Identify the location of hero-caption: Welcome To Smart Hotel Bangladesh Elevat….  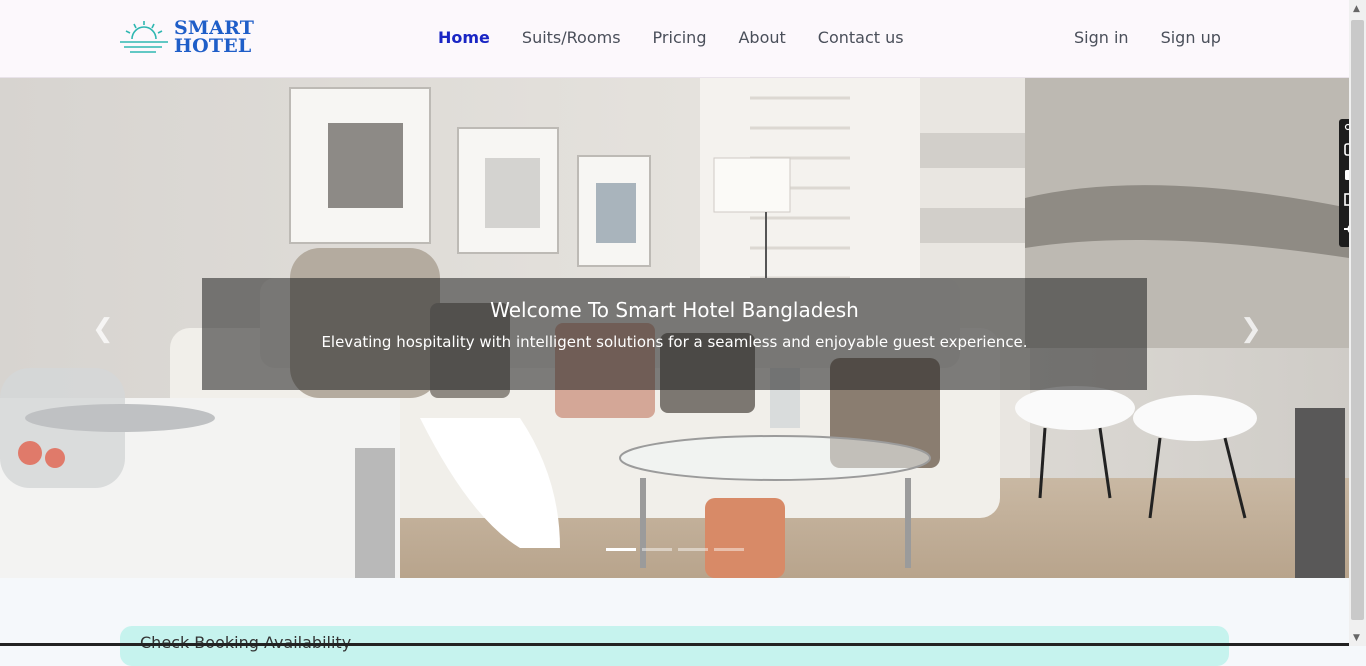
(674, 334).